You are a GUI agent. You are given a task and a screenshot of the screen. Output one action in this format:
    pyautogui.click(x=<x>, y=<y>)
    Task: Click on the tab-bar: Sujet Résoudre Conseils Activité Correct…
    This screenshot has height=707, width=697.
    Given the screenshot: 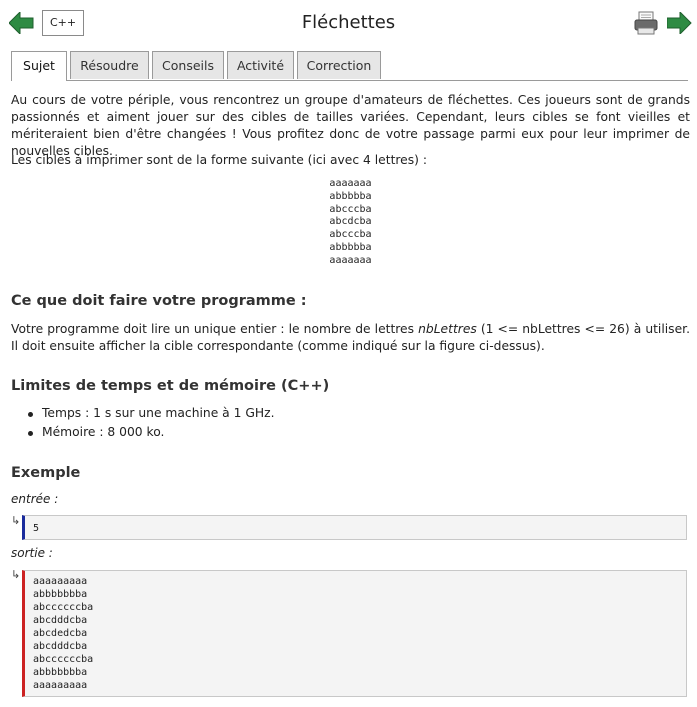 What is the action you would take?
    pyautogui.click(x=349, y=66)
    